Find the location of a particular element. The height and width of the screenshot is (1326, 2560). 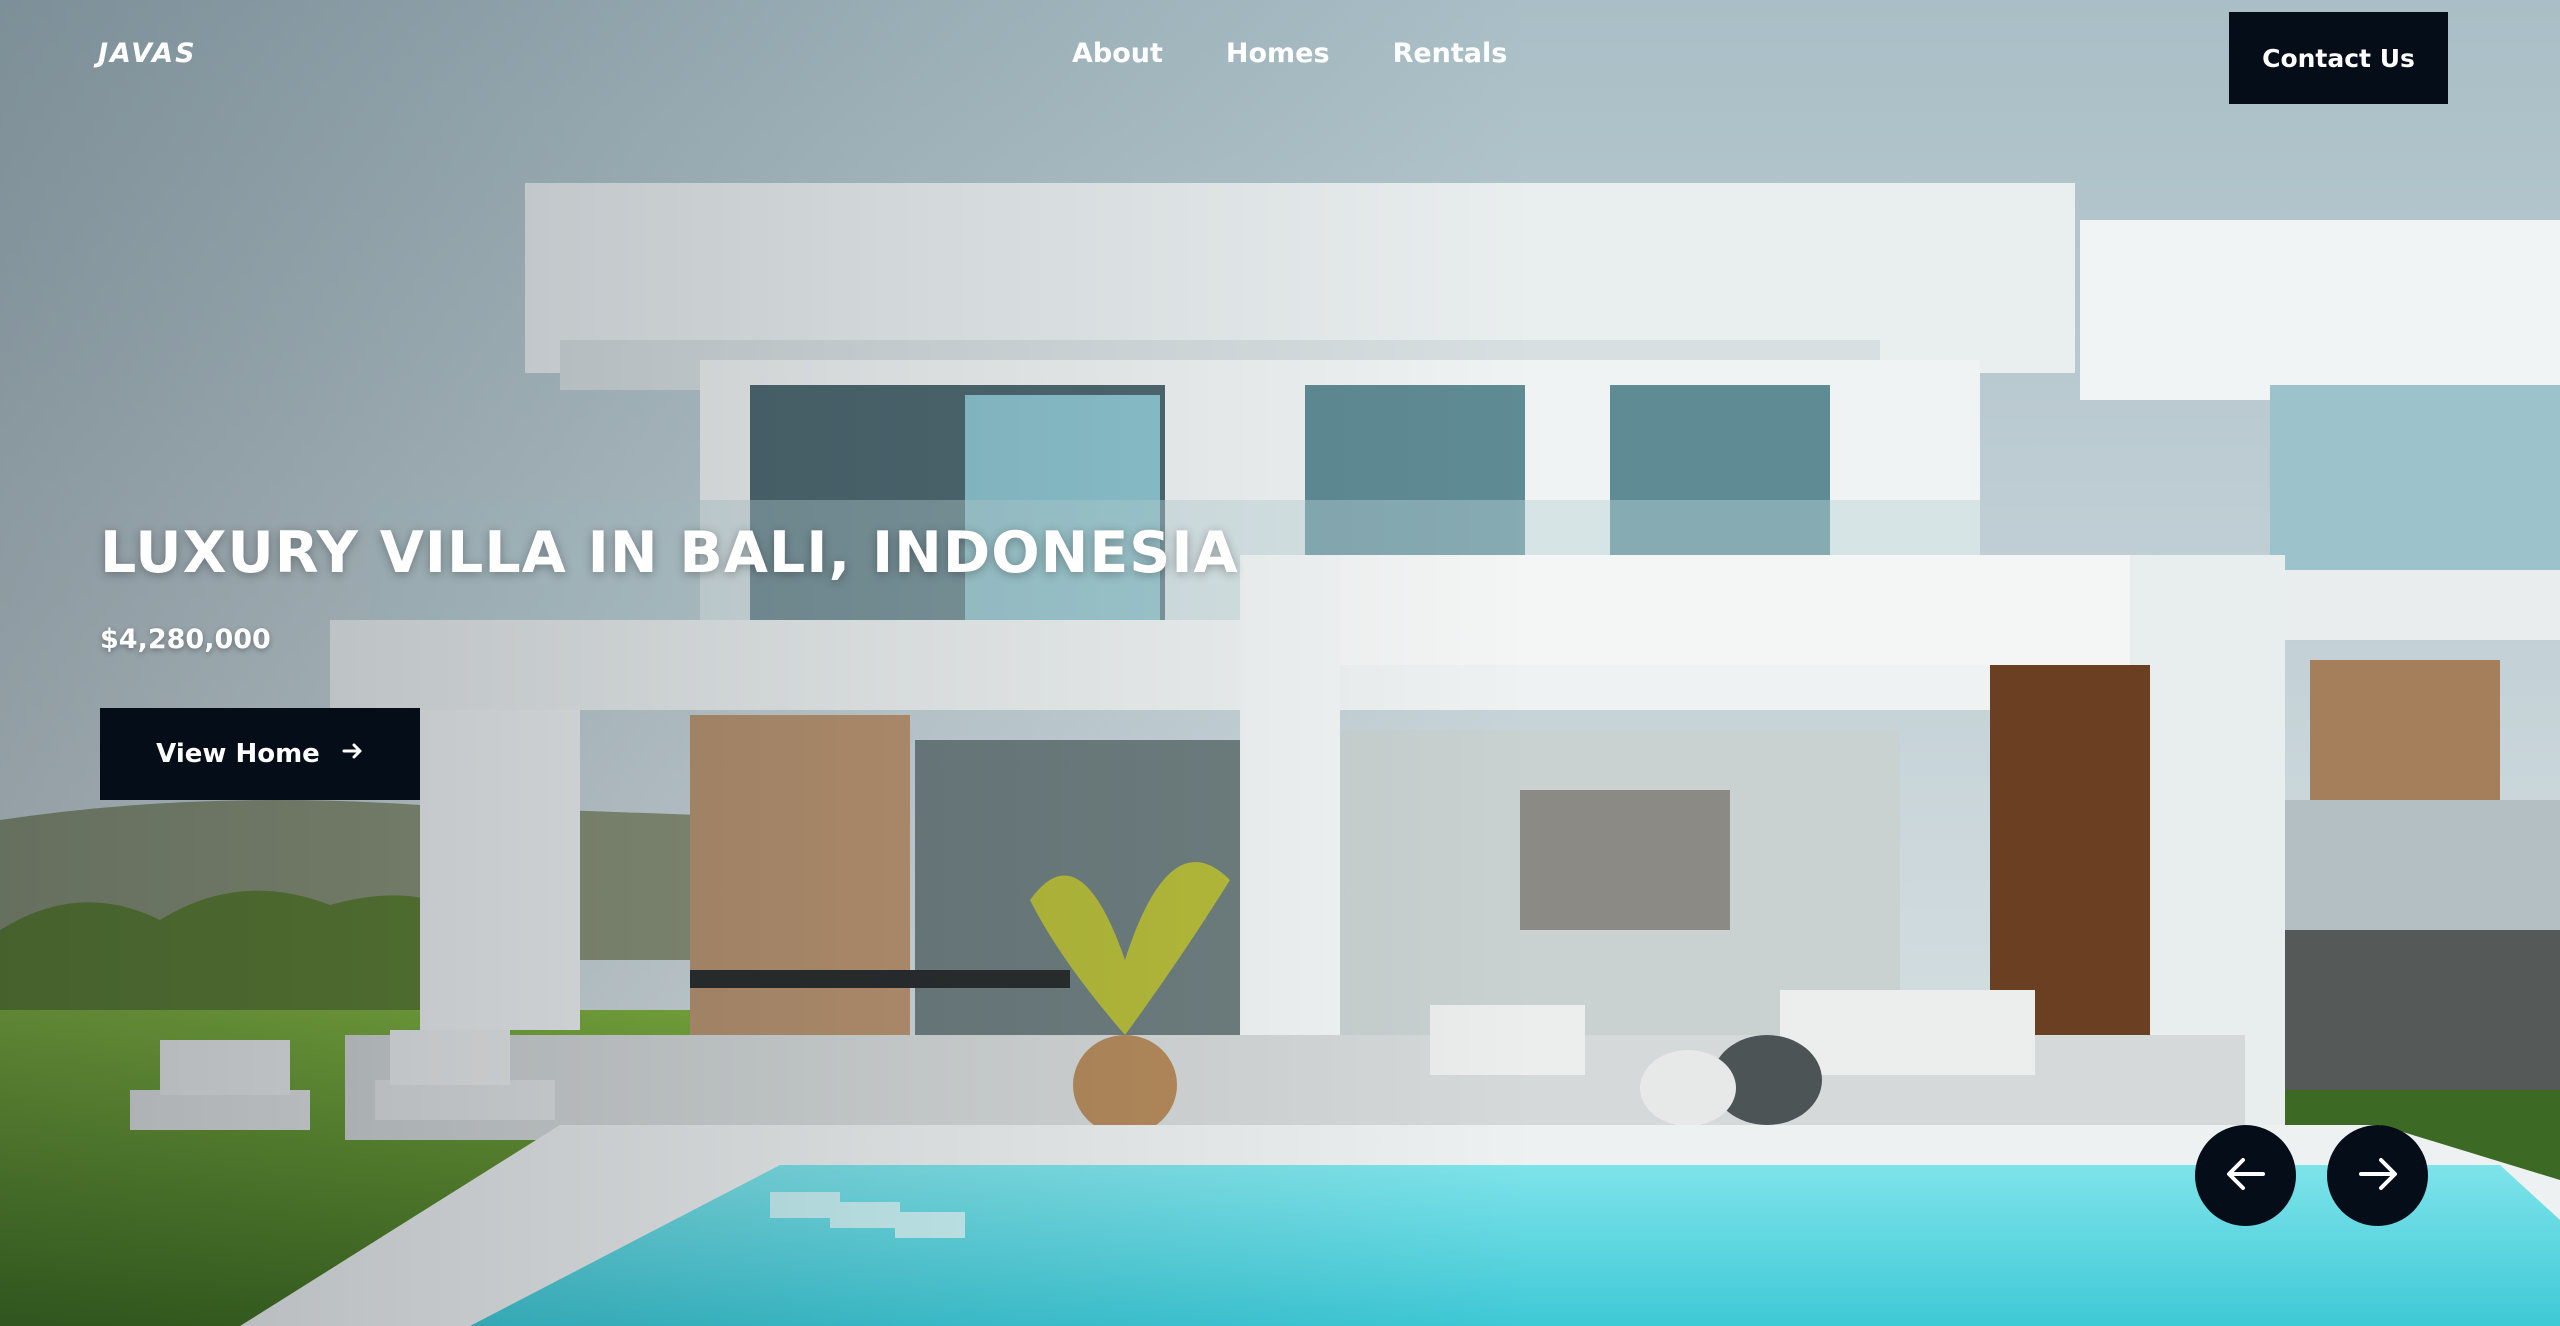

next-slide-button is located at coordinates (2377, 1175).